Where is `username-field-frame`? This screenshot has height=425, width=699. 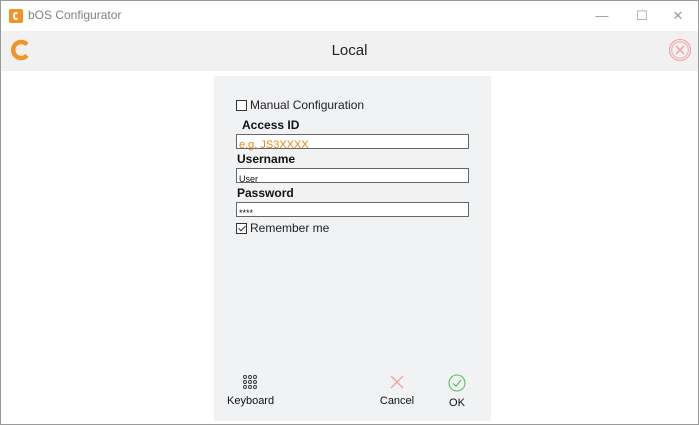 username-field-frame is located at coordinates (352, 177).